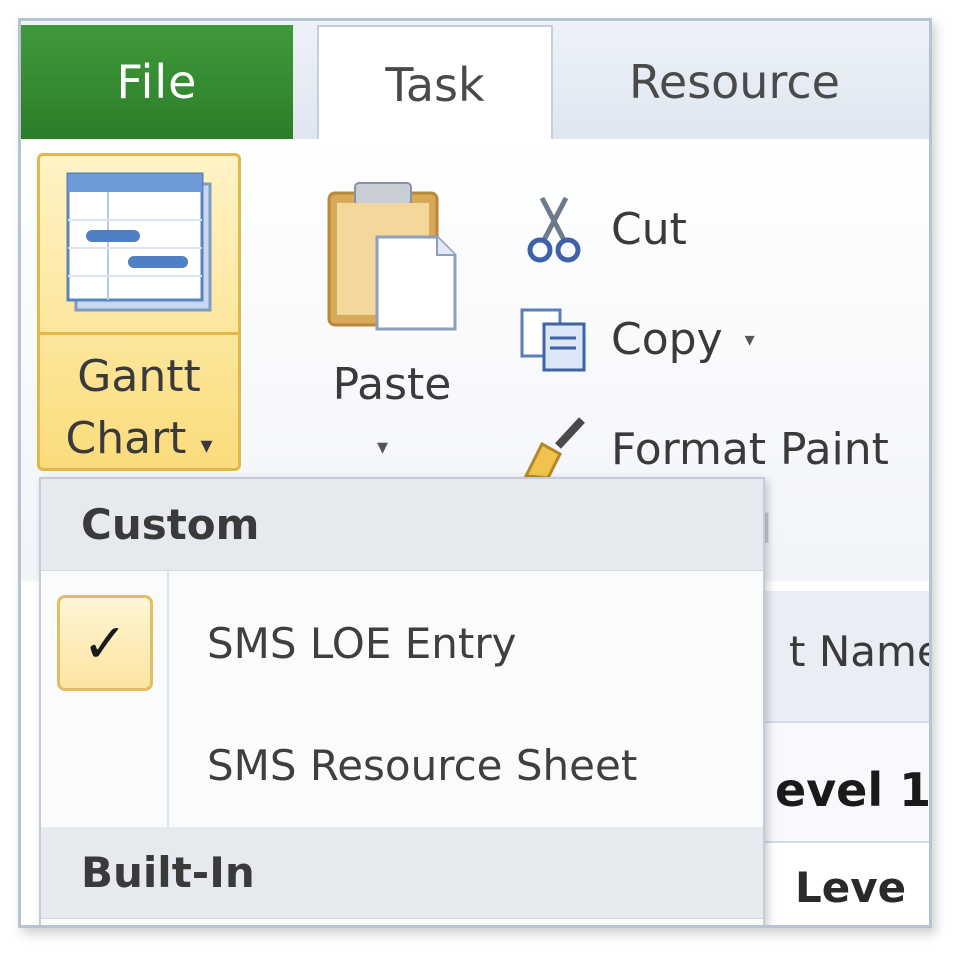 This screenshot has height=973, width=980. I want to click on gantt-label-line1: Gantt, so click(139, 376).